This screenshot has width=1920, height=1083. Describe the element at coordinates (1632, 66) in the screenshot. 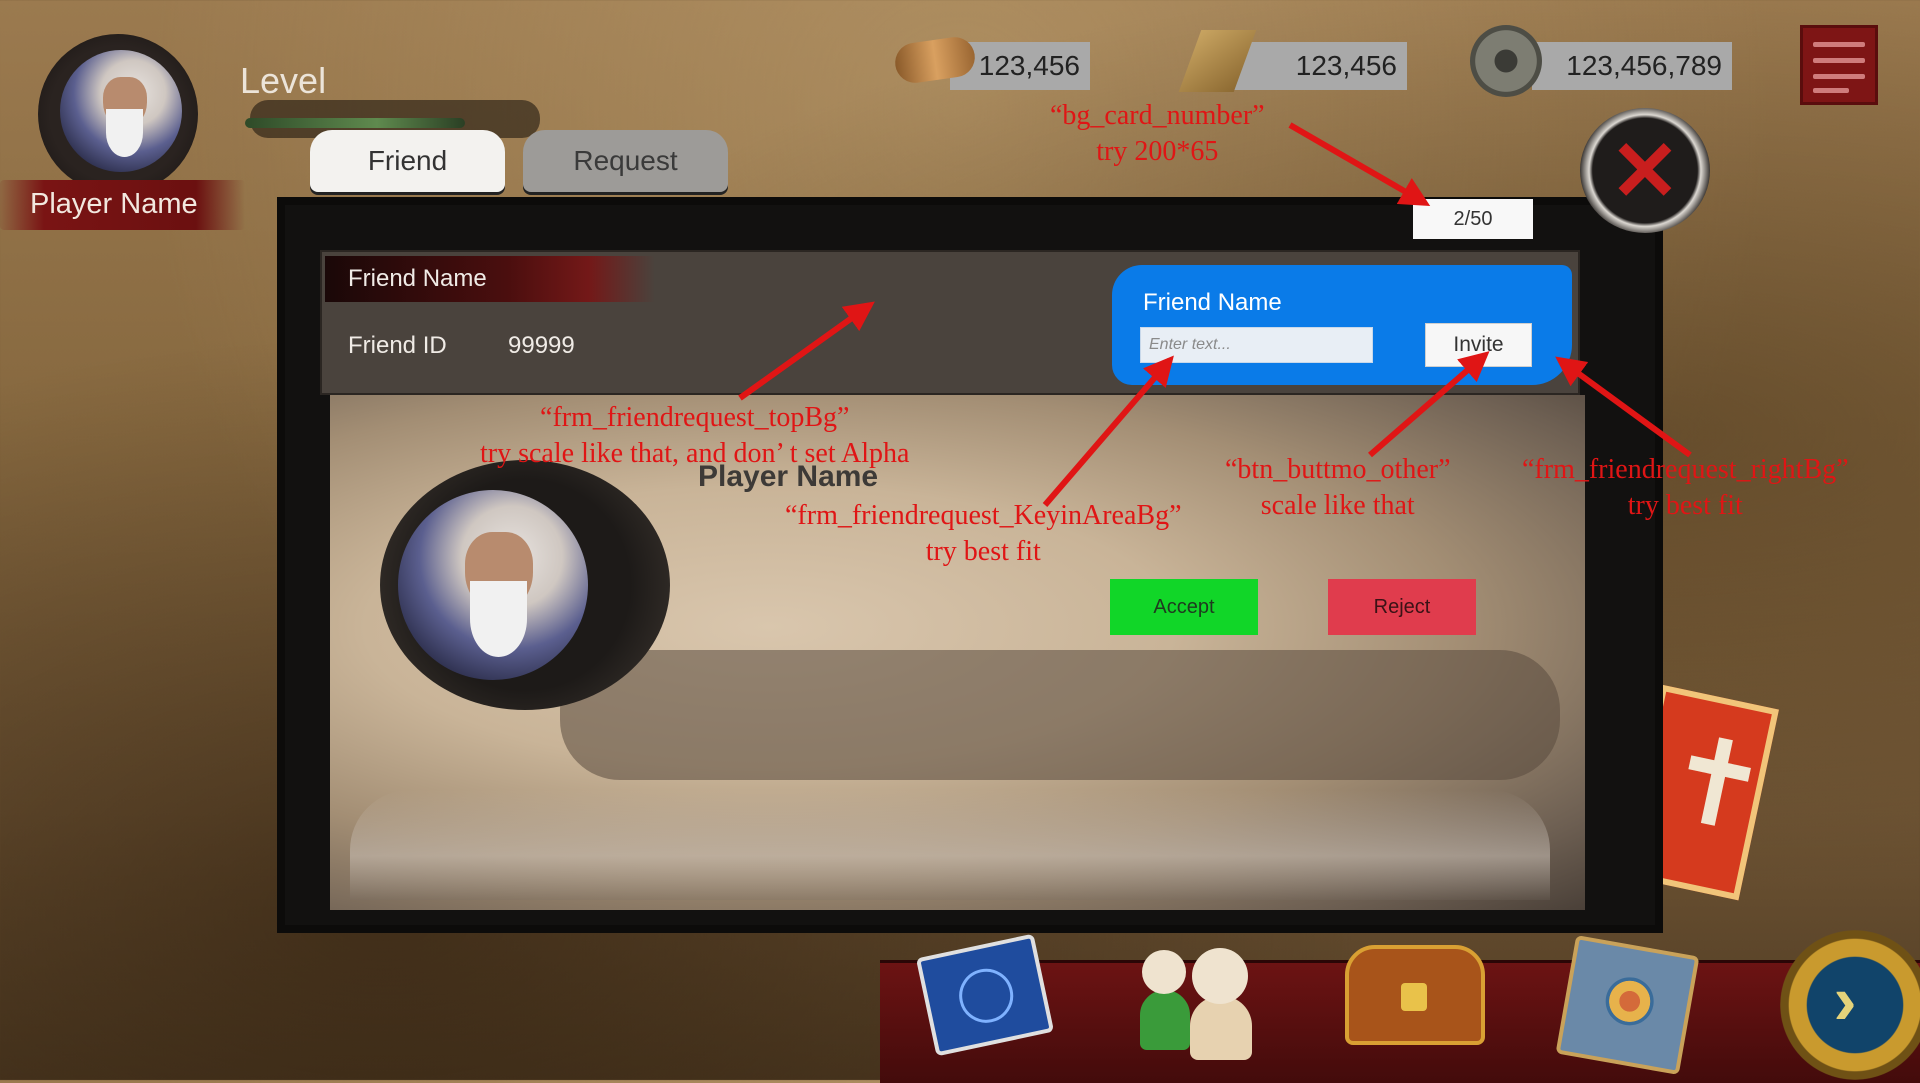

I see `resource-coin-value: 123,456,789` at that location.